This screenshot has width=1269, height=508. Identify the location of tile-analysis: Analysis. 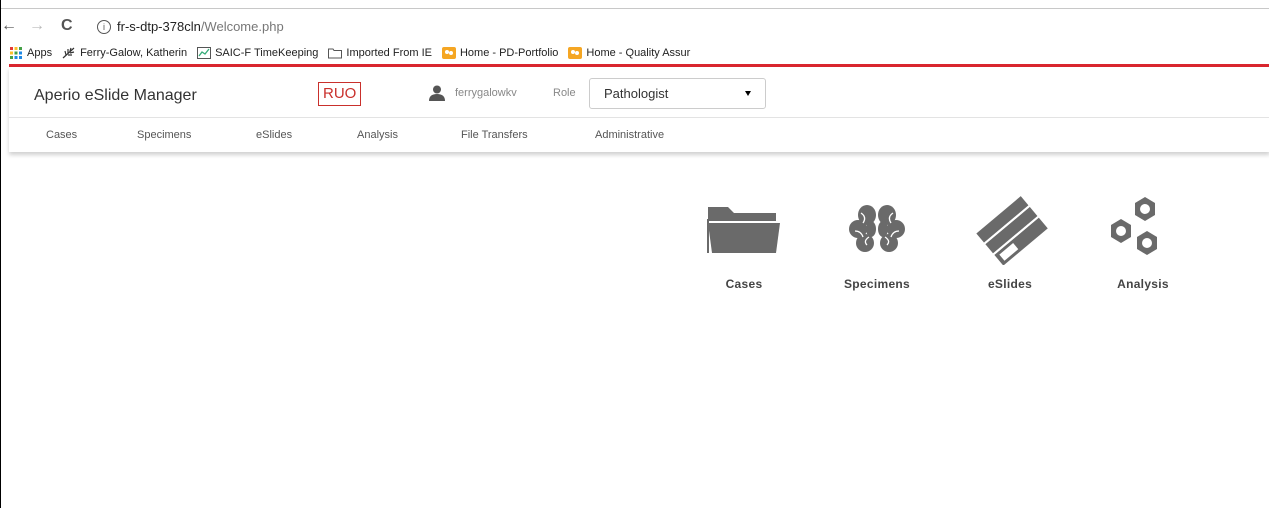
(1143, 243).